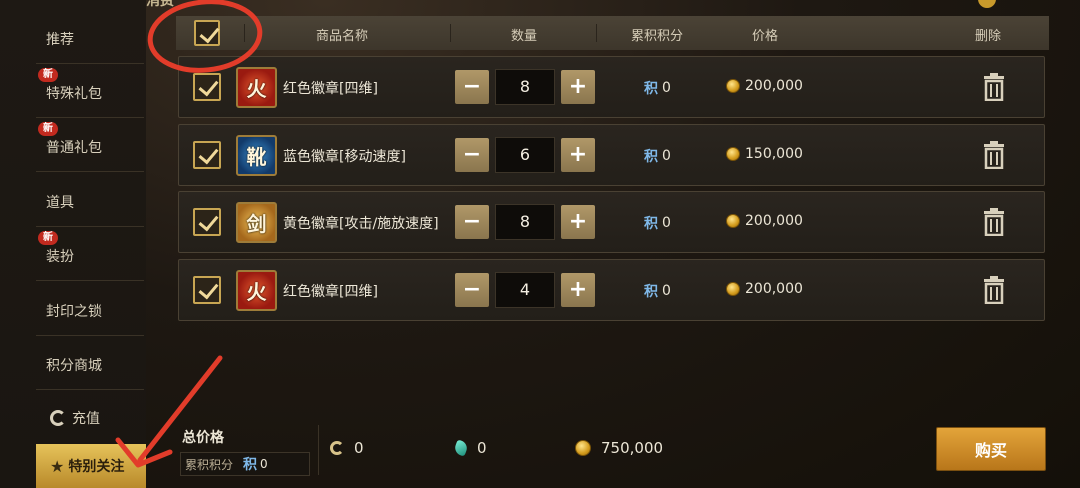 The height and width of the screenshot is (488, 1080). I want to click on table-row: 火 红色徽章[四维] − 4 + 积 0 200,000, so click(611, 290).